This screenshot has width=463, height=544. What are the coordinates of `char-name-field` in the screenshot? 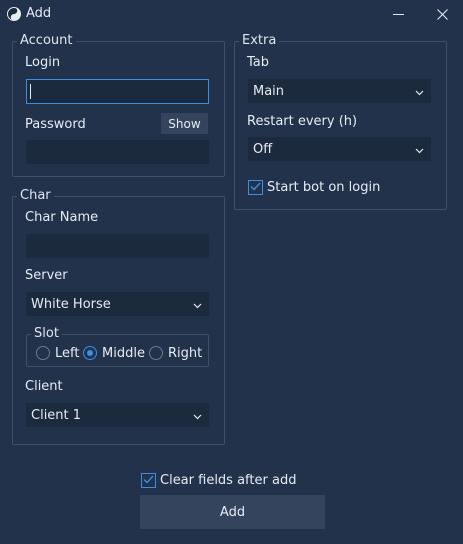 It's located at (117, 246).